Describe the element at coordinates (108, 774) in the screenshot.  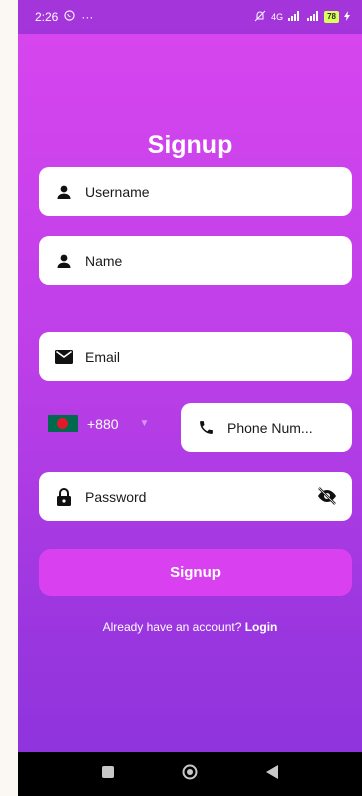
I see `square-nav-icon` at that location.